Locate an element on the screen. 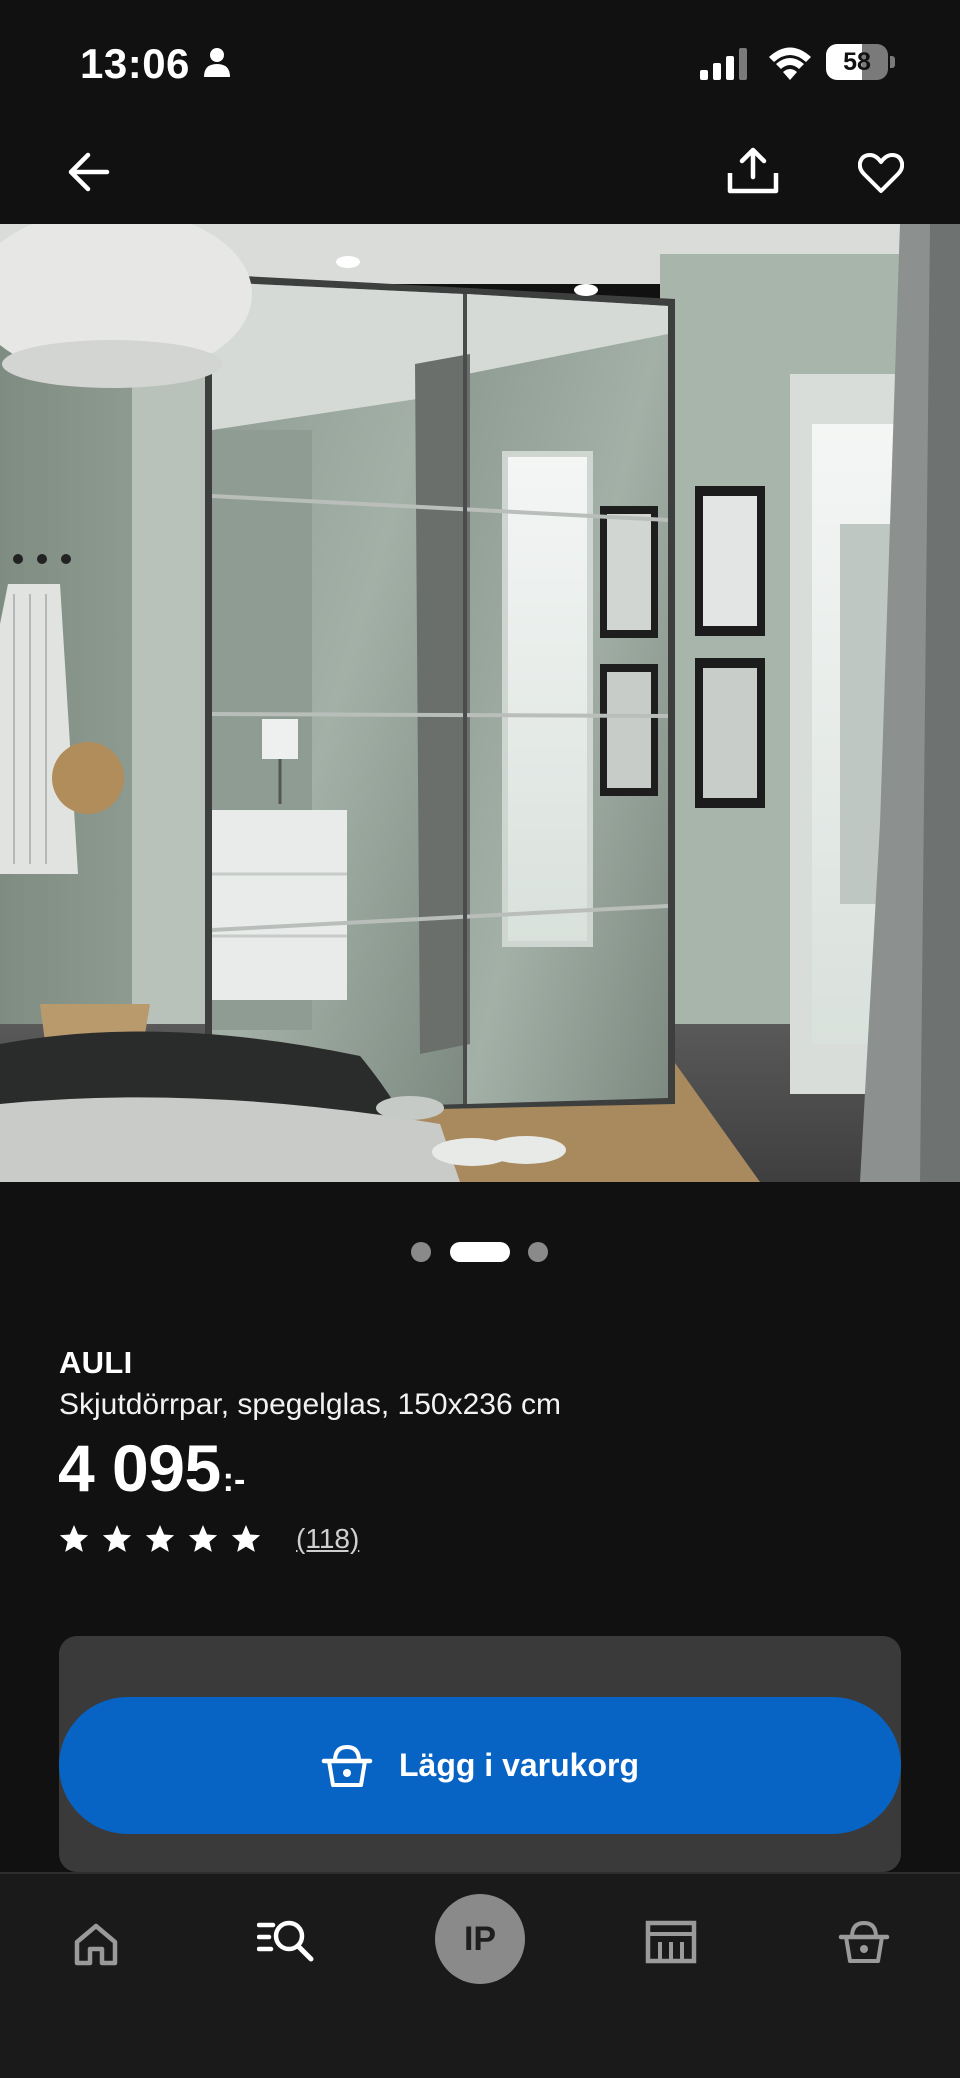 The height and width of the screenshot is (2078, 960). product-description: Skjutdörrpar, spegelglas, 150x236 cm is located at coordinates (310, 1404).